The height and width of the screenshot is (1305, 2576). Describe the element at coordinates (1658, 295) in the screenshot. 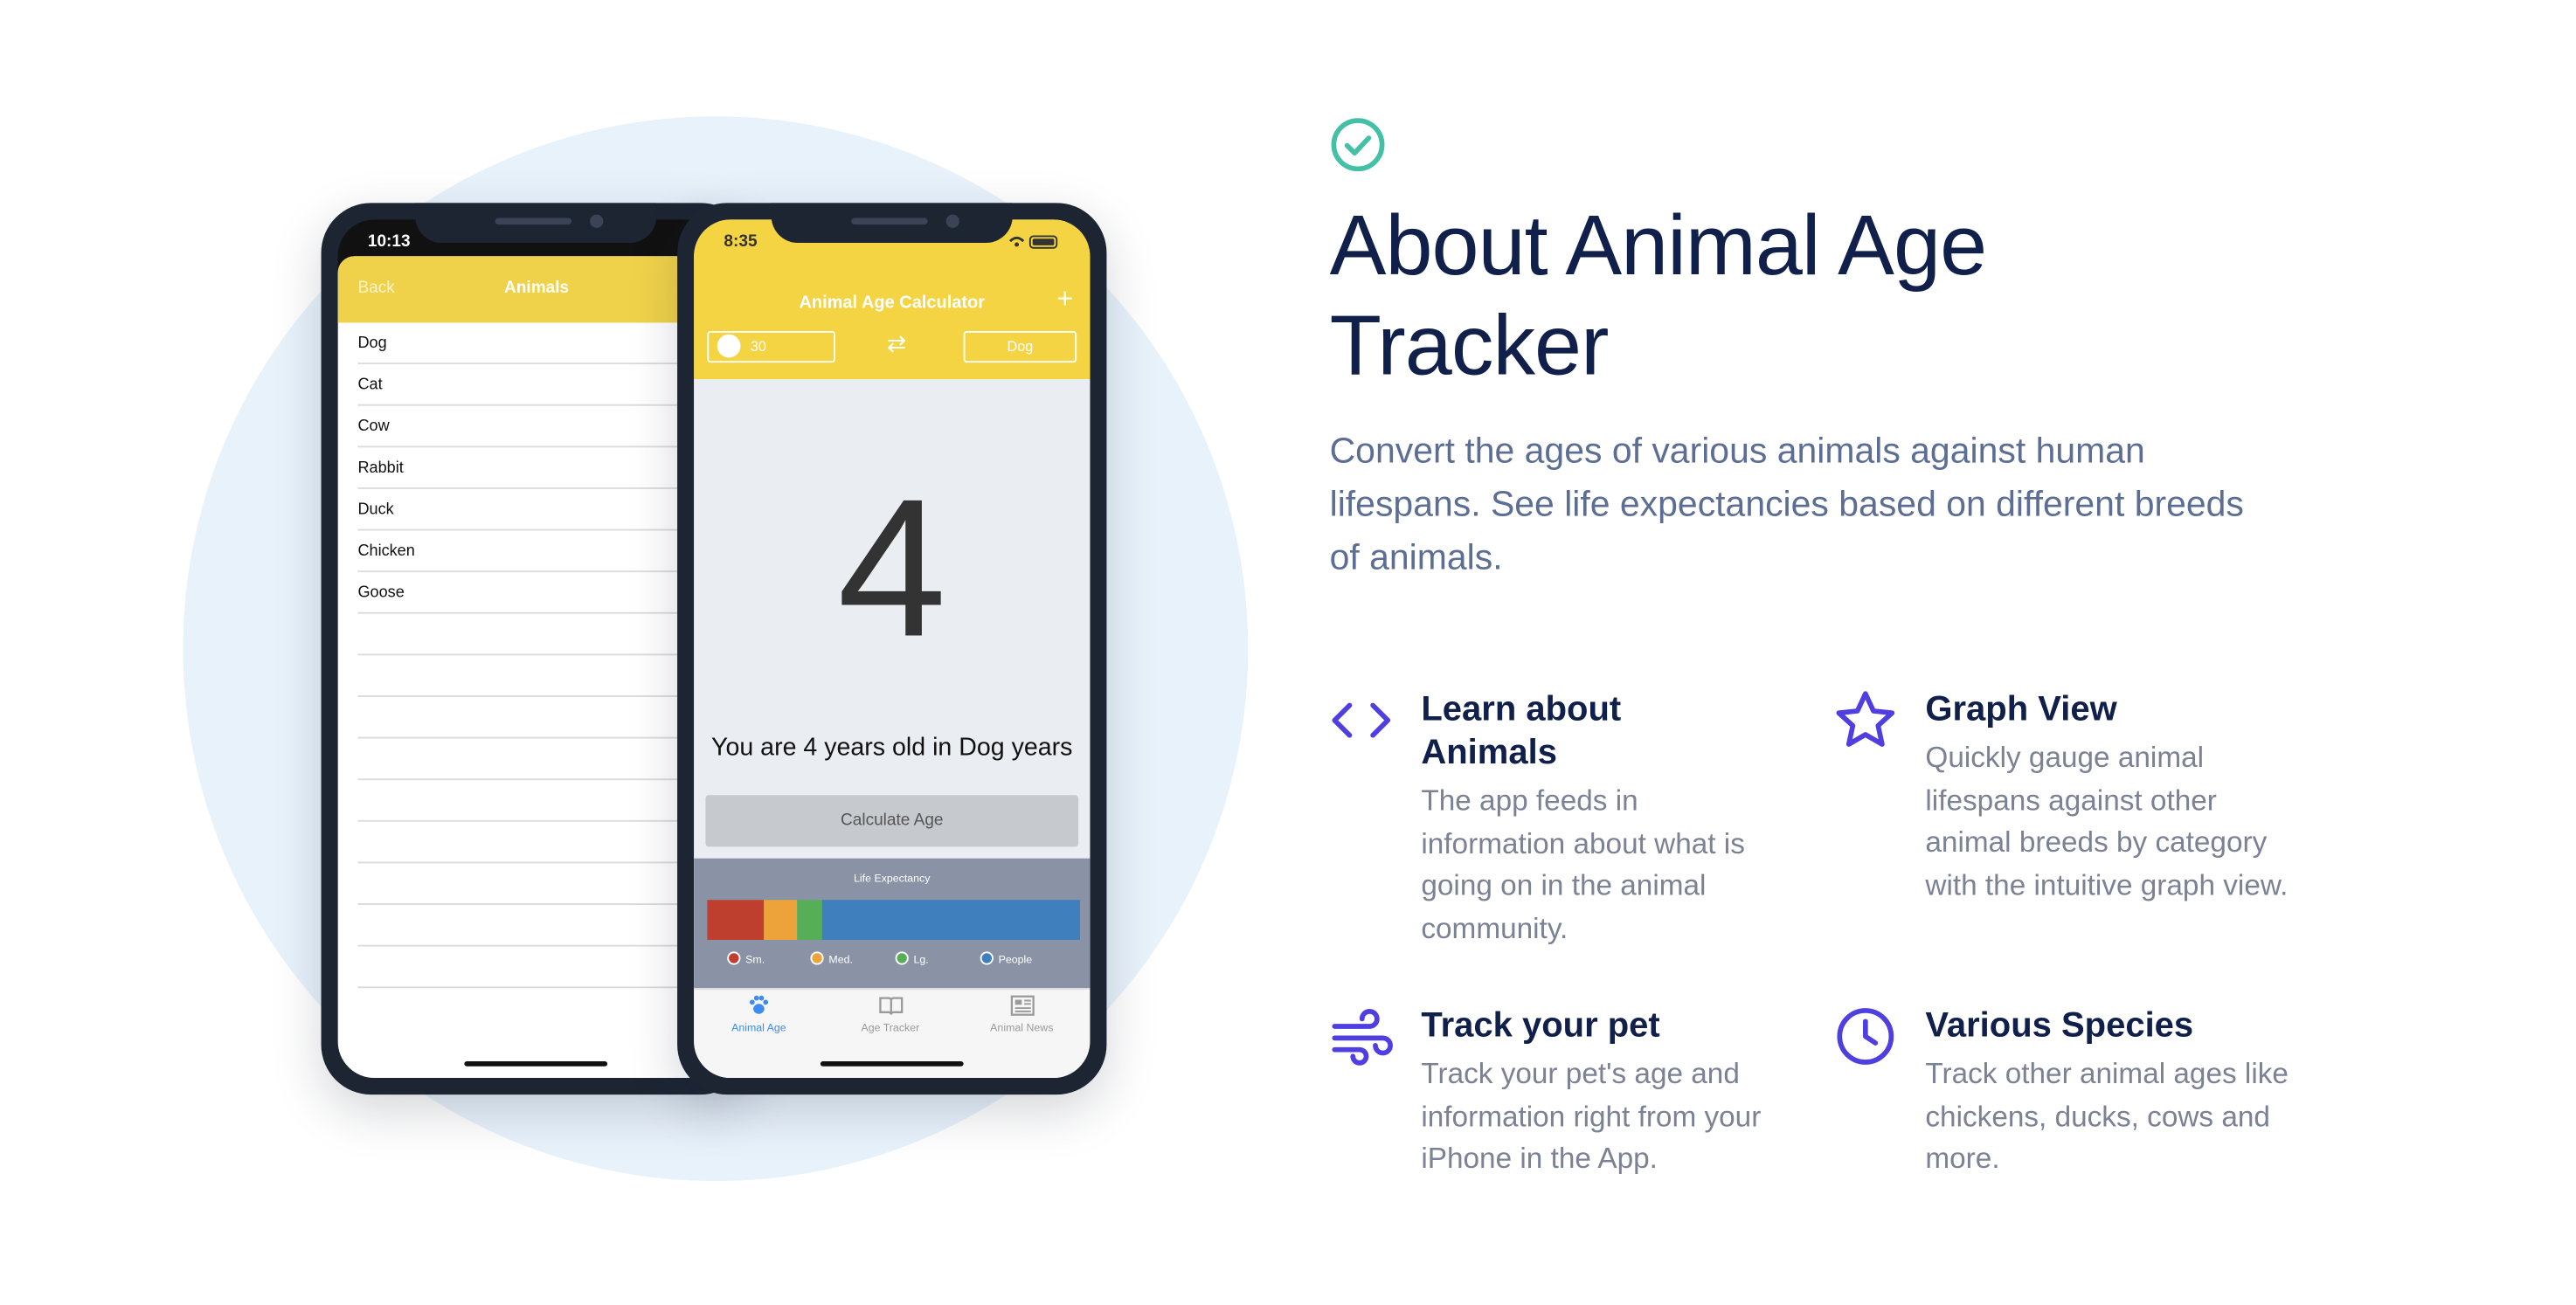

I see `page-title: About Animal Age Tracker` at that location.